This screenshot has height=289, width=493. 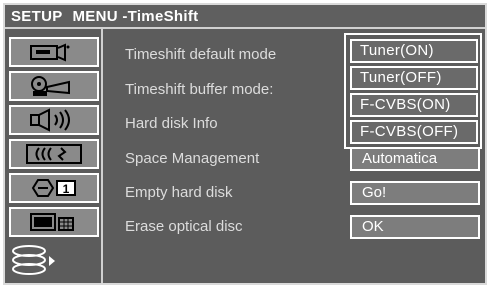 I want to click on erase-optical-disc-button: OK, so click(x=415, y=227).